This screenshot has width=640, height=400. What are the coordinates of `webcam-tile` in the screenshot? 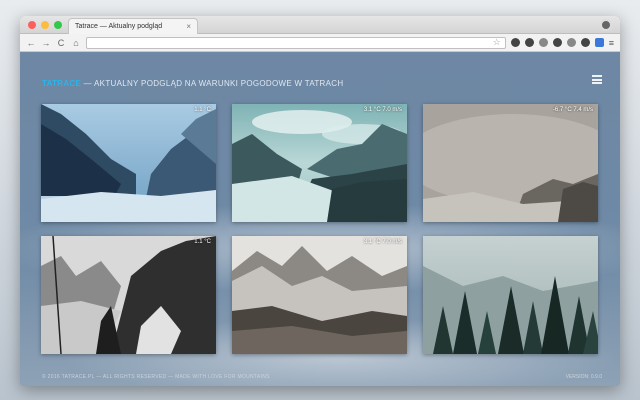 It's located at (510, 295).